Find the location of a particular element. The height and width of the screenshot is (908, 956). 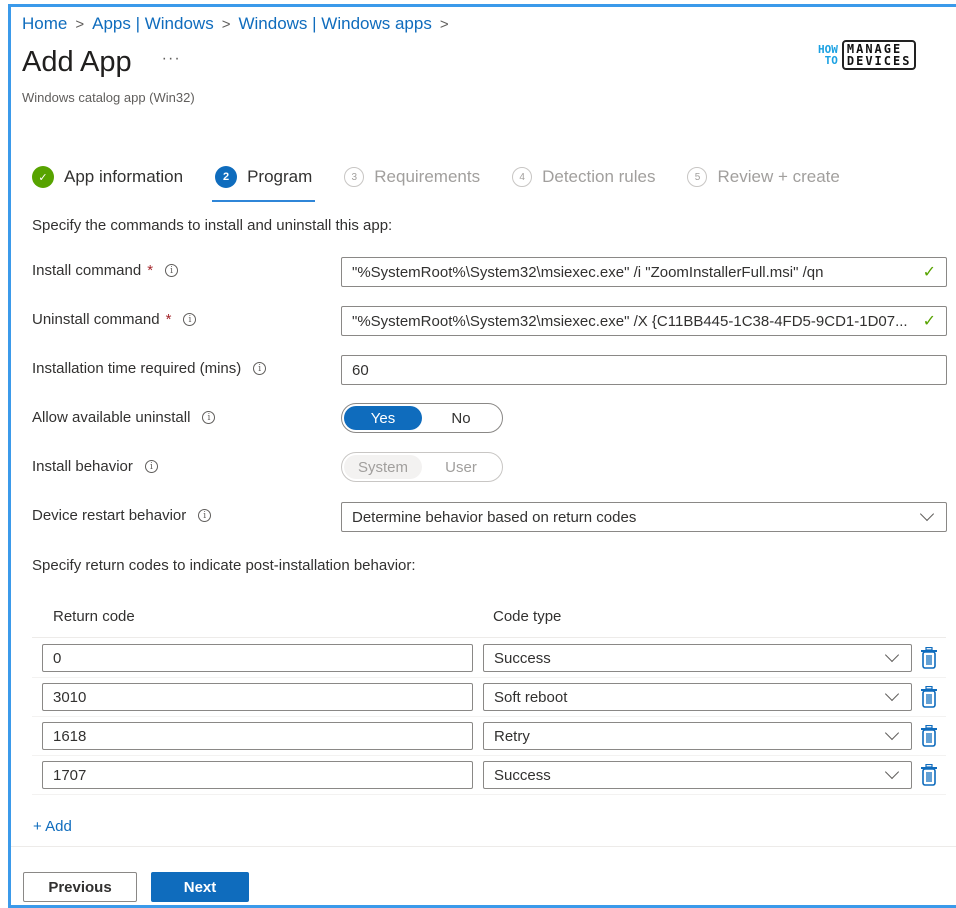

footer-divider is located at coordinates (483, 846).